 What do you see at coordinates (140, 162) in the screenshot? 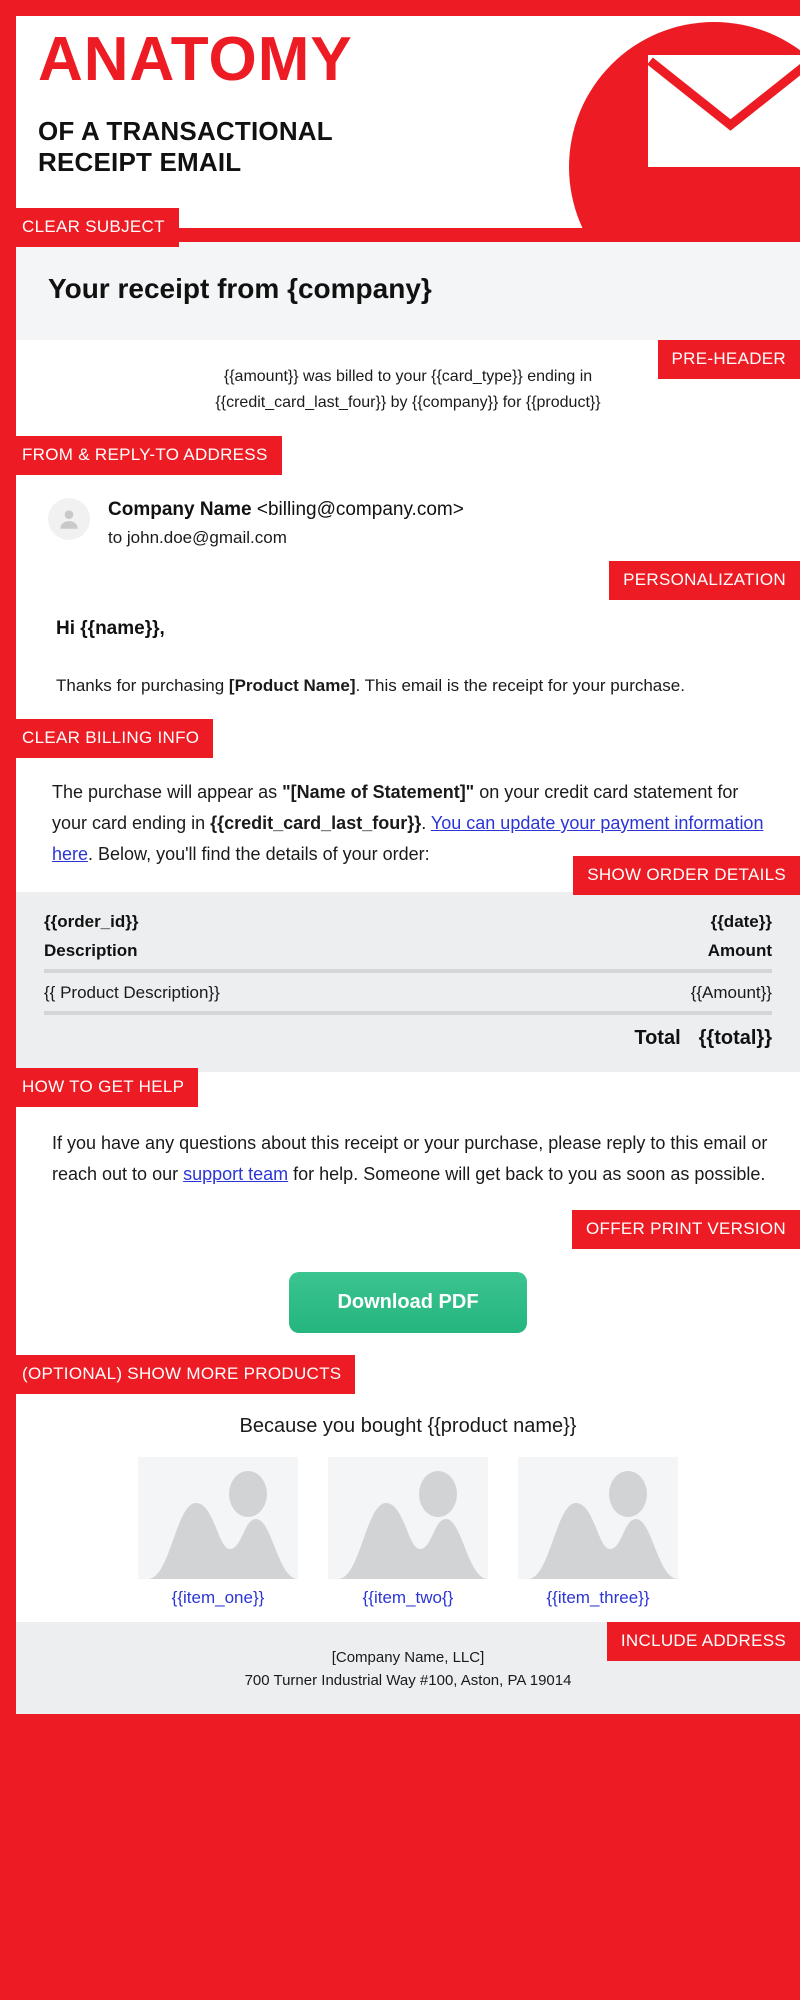
I see `page-subtitle-line-2: RECEIPT EMAIL` at bounding box center [140, 162].